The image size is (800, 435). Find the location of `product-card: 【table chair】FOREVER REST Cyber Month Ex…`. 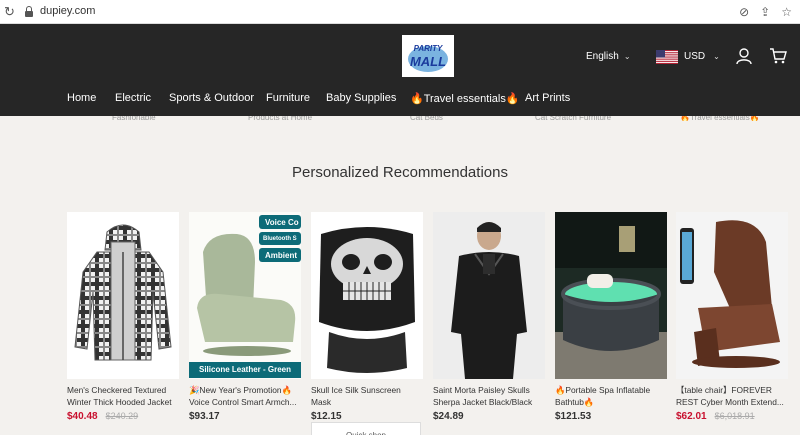

product-card: 【table chair】FOREVER REST Cyber Month Ex… is located at coordinates (732, 317).